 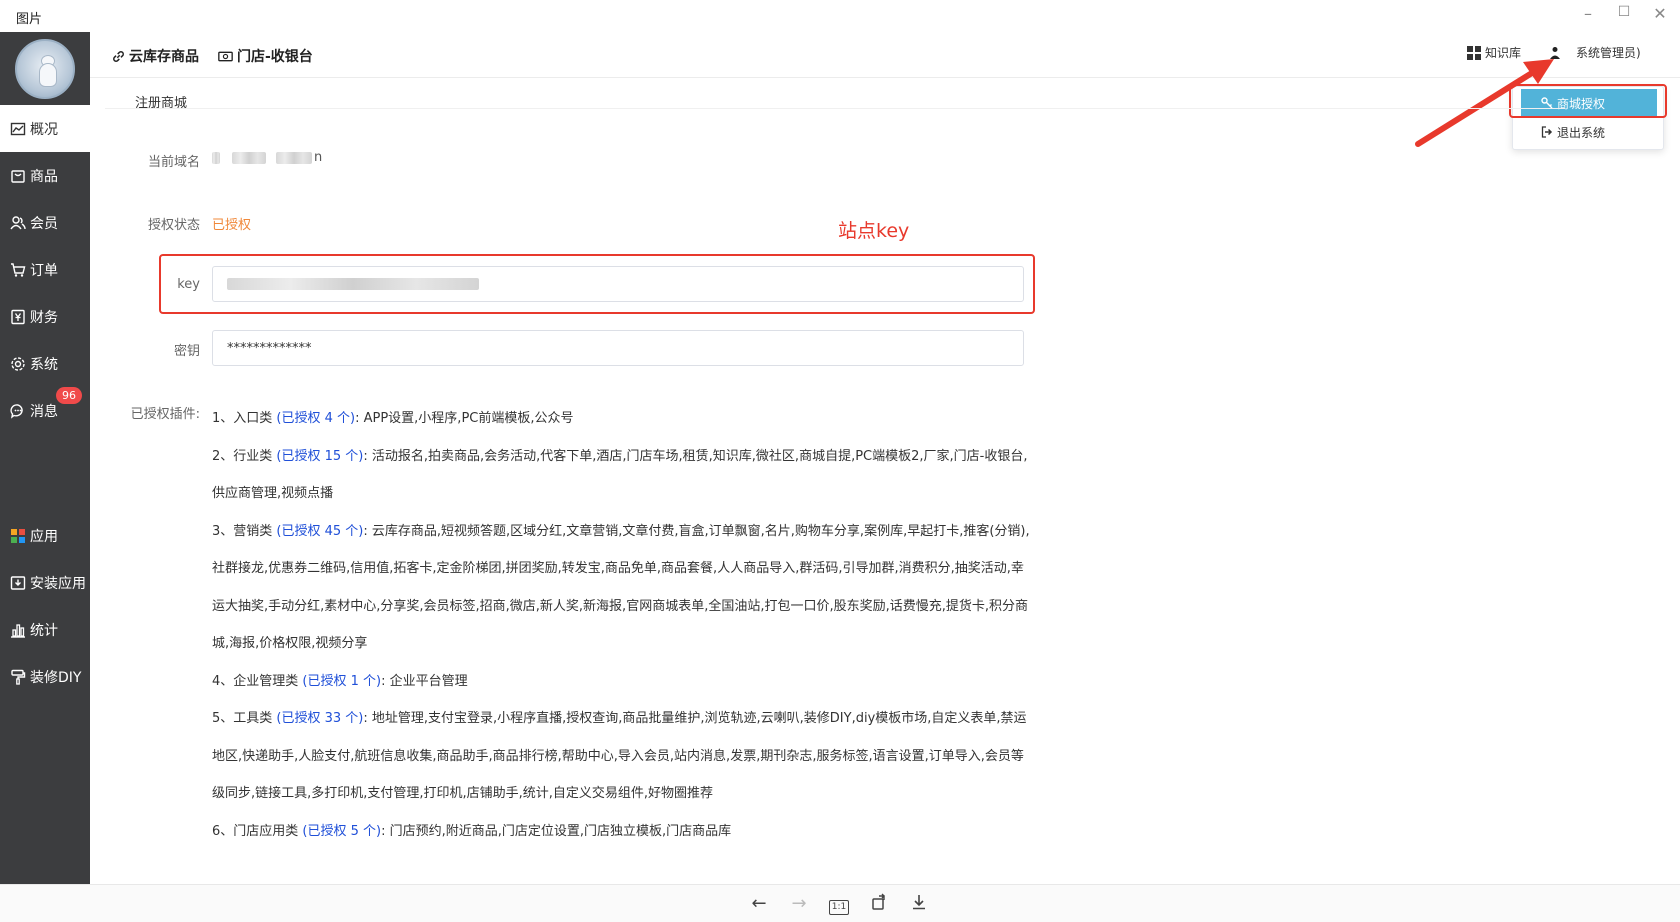 I want to click on sidebar-item-label: 会员, so click(x=44, y=223).